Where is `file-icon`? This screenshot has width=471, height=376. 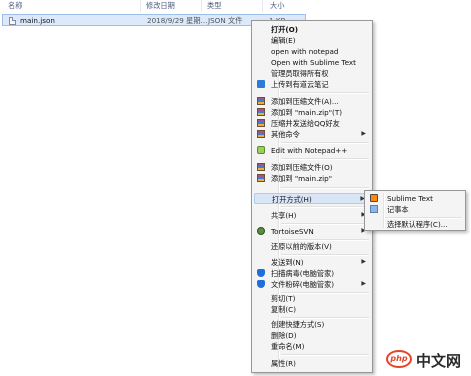 file-icon is located at coordinates (12, 21).